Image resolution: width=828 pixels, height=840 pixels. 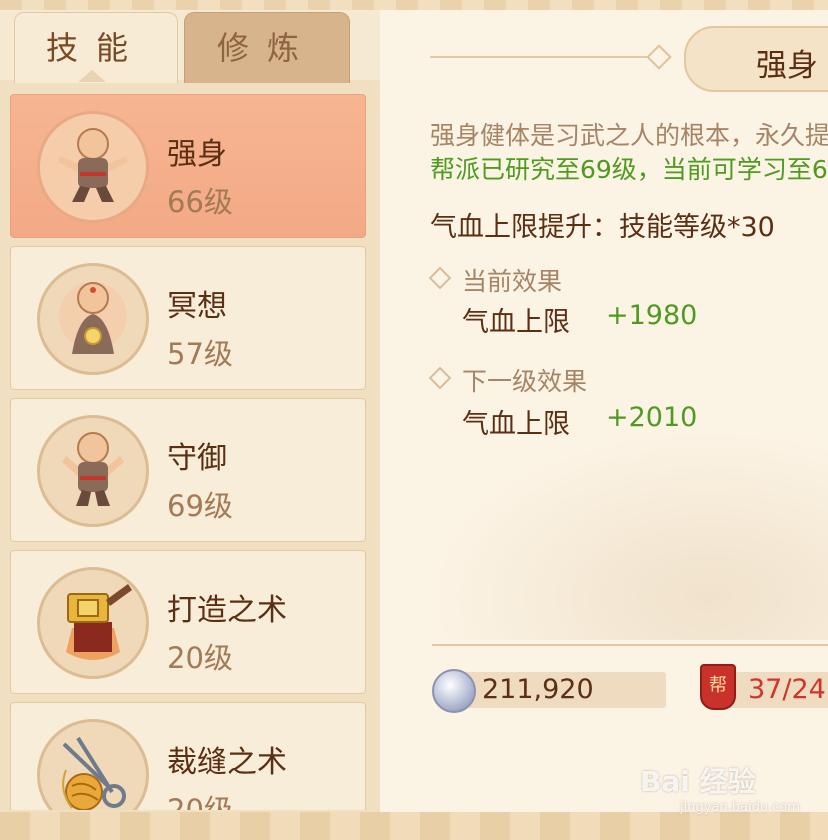 What do you see at coordinates (516, 424) in the screenshot?
I see `next-effect-label: 气血上限` at bounding box center [516, 424].